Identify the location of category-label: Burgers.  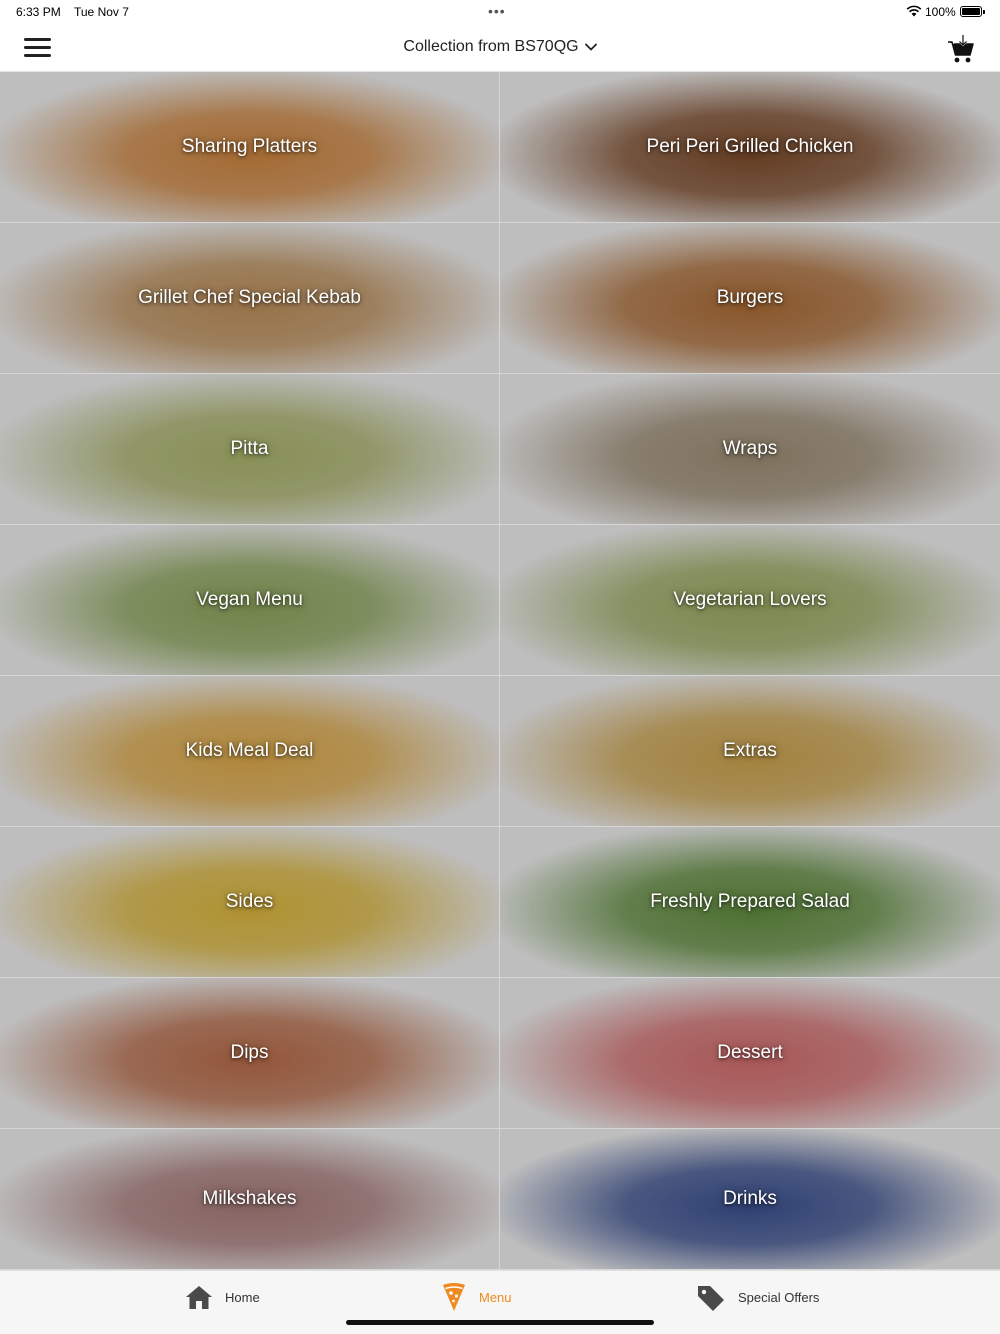
(750, 297).